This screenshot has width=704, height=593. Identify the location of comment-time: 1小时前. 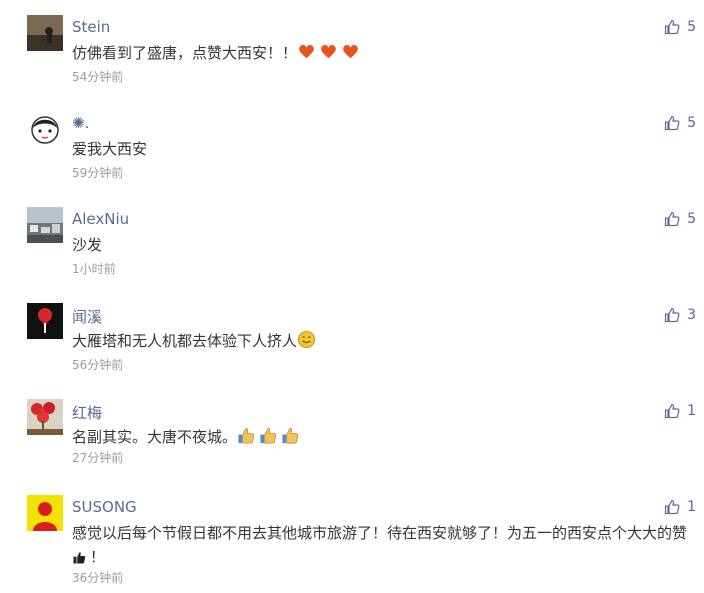
(94, 269).